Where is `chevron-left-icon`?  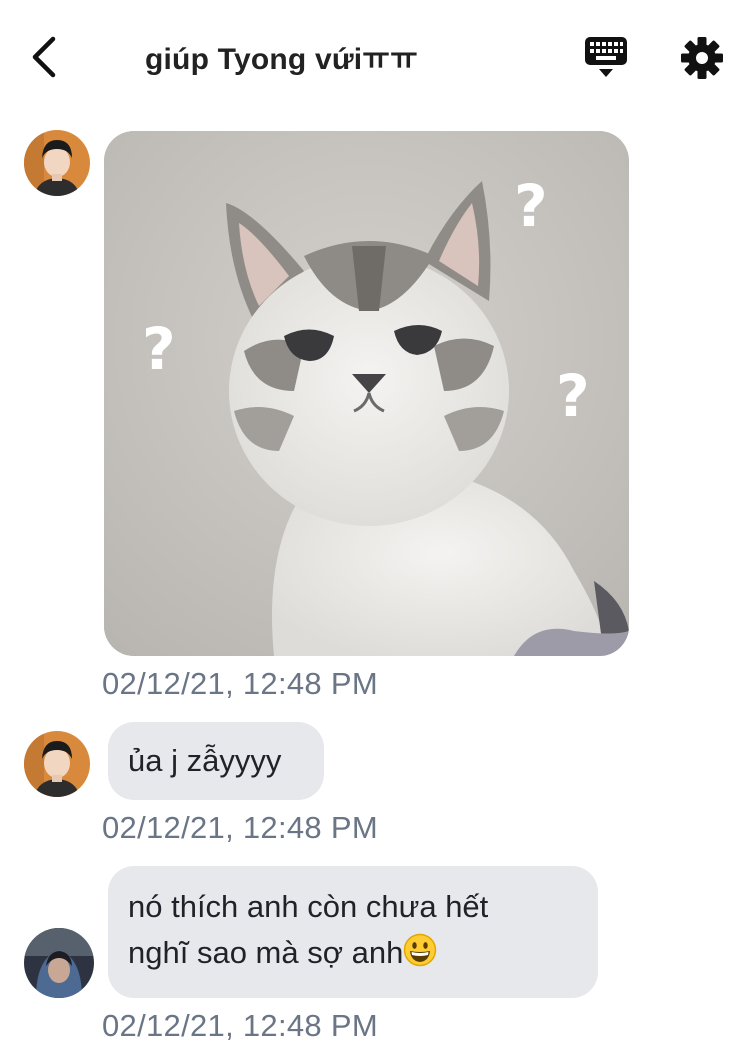
chevron-left-icon is located at coordinates (44, 57).